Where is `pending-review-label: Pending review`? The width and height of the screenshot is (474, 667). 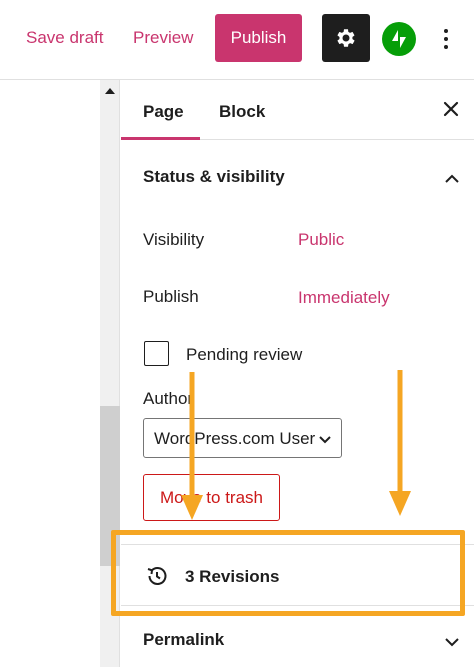 pending-review-label: Pending review is located at coordinates (244, 355).